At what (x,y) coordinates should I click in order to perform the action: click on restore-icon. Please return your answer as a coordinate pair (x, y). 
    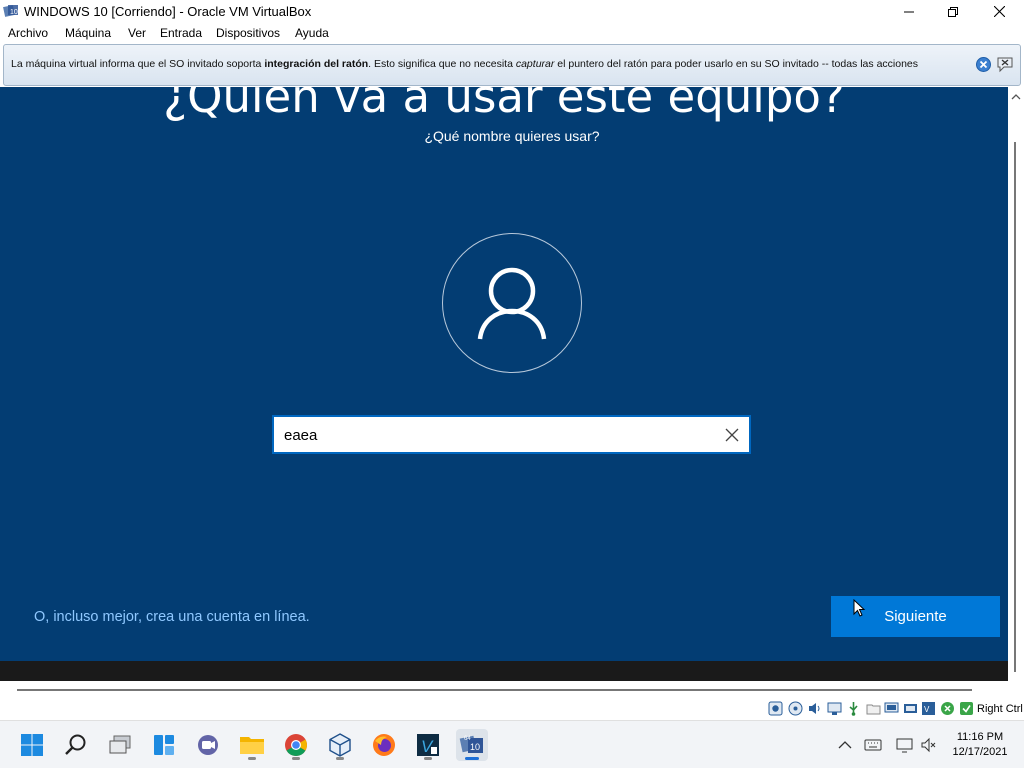
    Looking at the image, I should click on (953, 11).